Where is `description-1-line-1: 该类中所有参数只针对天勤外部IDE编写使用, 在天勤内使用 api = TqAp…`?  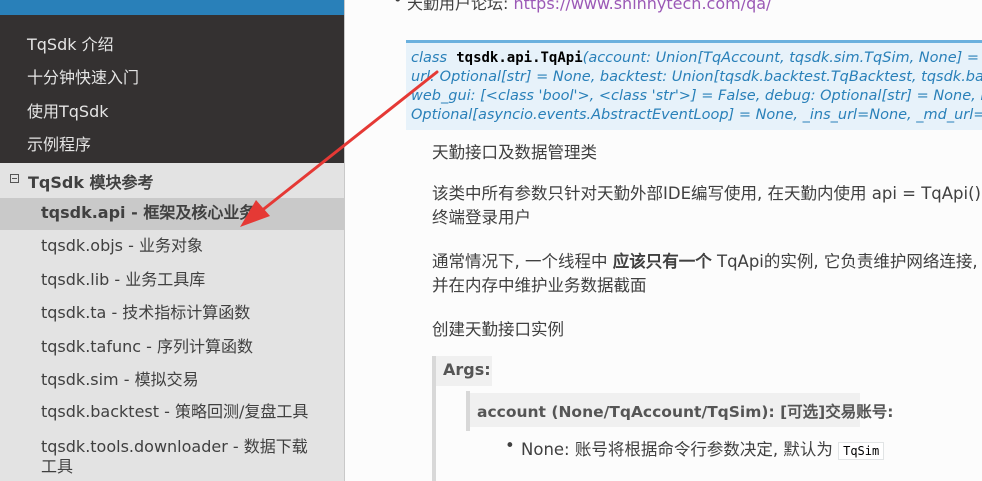 description-1-line-1: 该类中所有参数只针对天勤外部IDE编写使用, 在天勤内使用 api = TqAp… is located at coordinates (707, 193).